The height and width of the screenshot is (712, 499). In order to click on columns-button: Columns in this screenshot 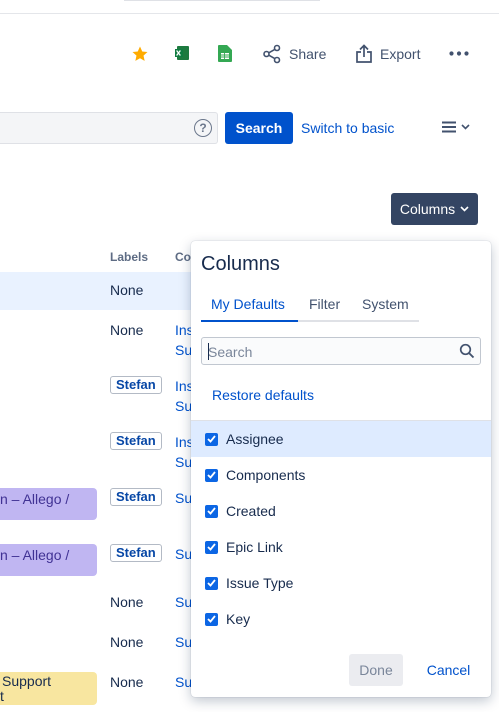, I will do `click(434, 209)`.